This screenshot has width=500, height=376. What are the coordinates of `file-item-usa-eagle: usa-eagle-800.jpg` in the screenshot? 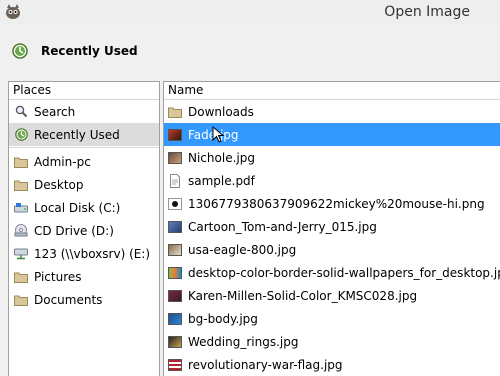 It's located at (332, 249).